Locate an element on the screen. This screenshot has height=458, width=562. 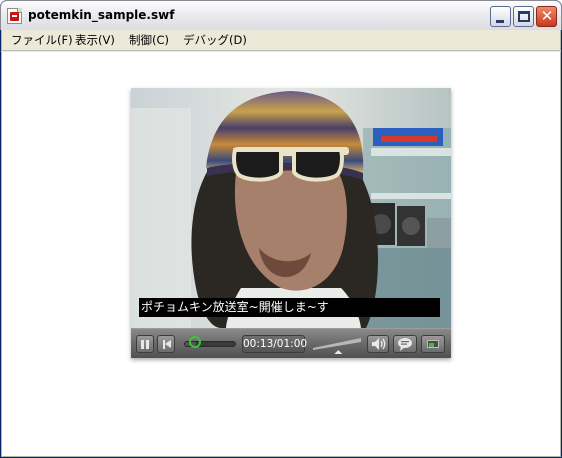
speaker-icon is located at coordinates (379, 344).